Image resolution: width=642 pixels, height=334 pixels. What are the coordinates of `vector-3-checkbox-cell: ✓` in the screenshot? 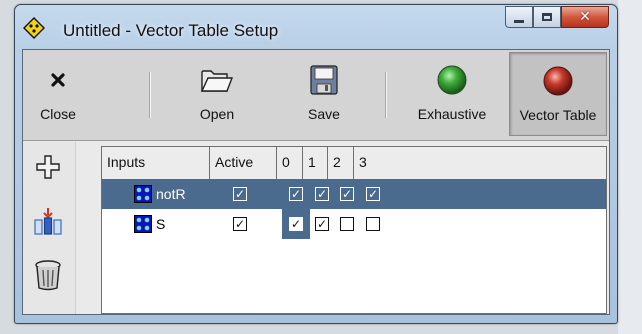 It's located at (373, 194).